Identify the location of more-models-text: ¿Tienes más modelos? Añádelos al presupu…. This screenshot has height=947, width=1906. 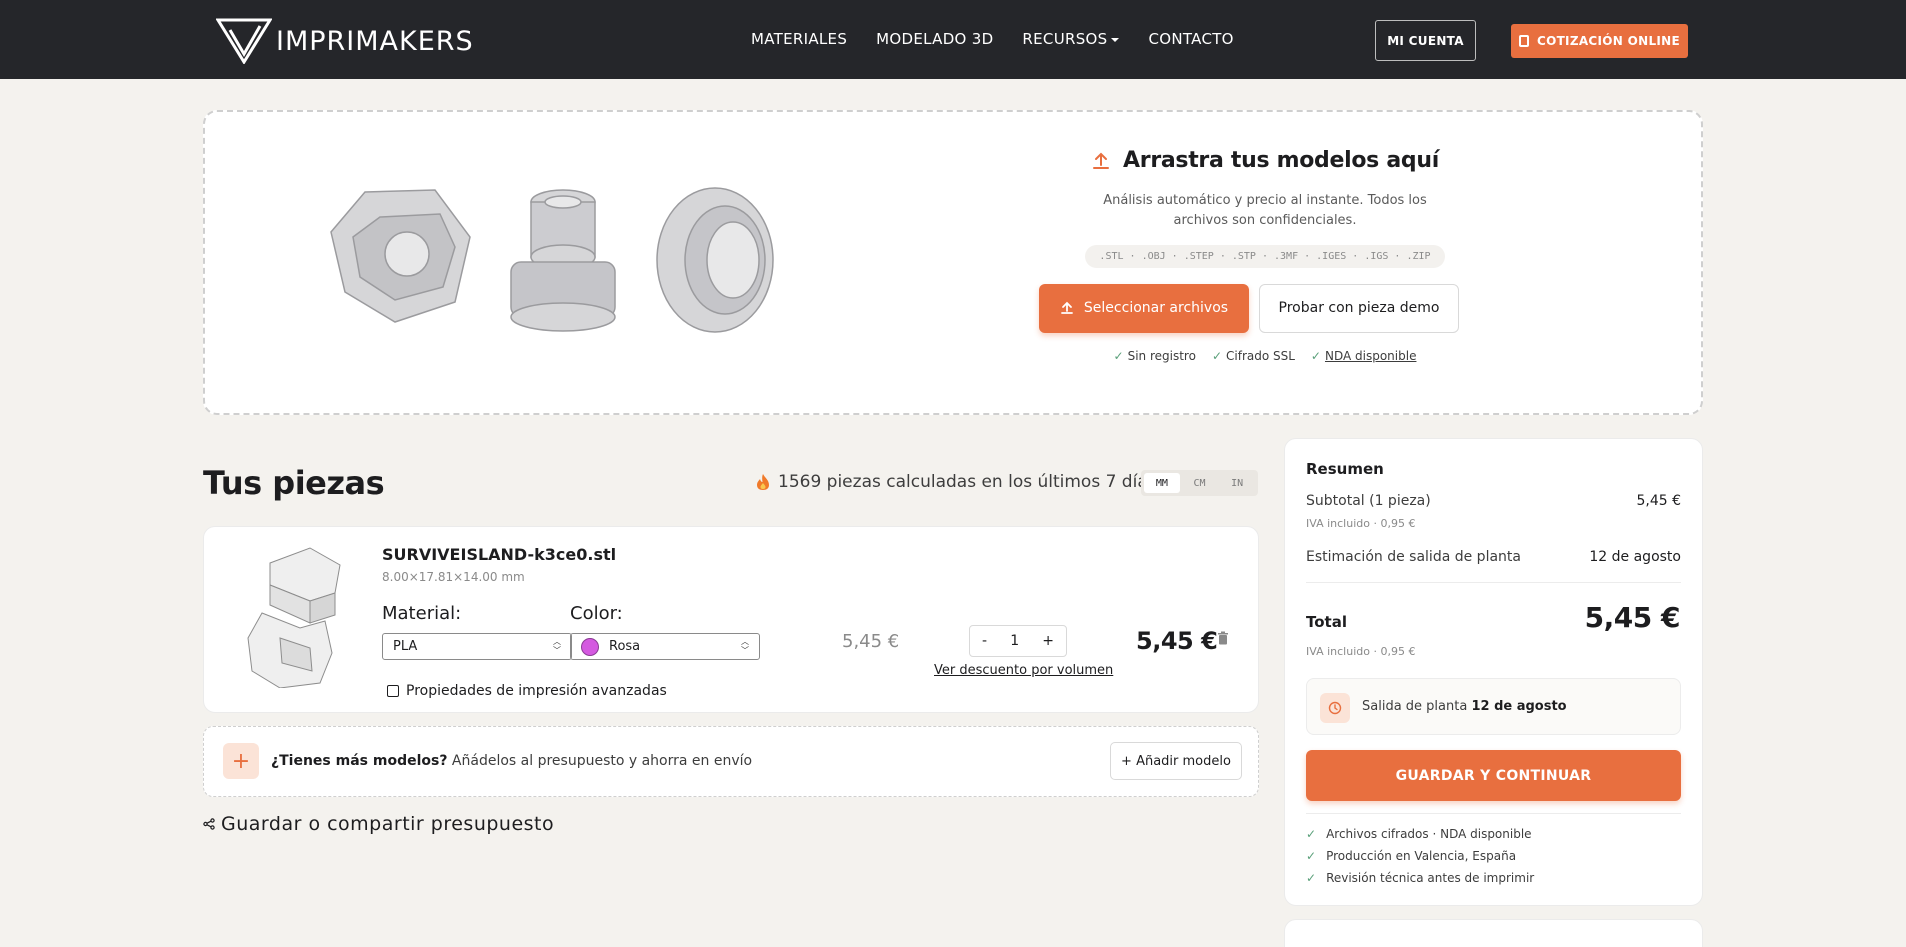
(511, 761).